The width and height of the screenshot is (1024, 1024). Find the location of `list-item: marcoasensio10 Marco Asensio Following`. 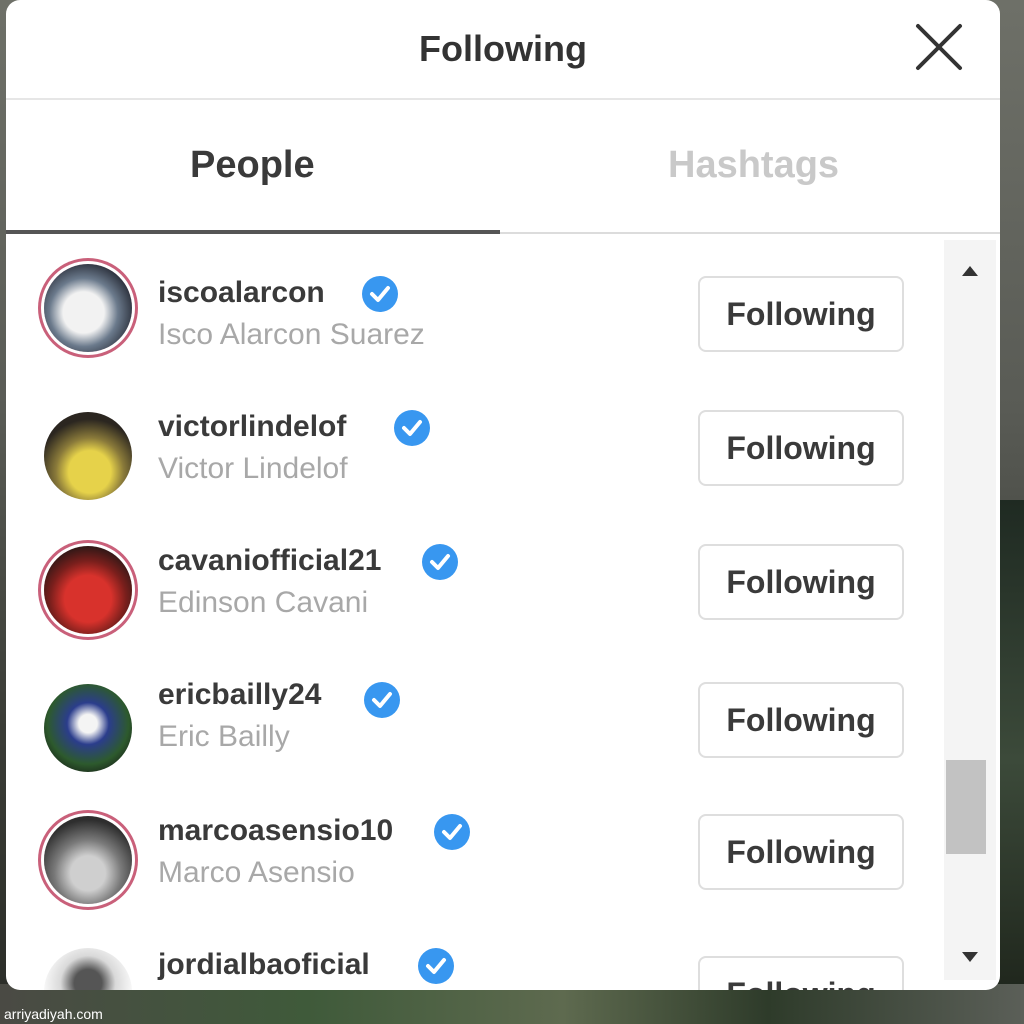

list-item: marcoasensio10 Marco Asensio Following is located at coordinates (476, 865).